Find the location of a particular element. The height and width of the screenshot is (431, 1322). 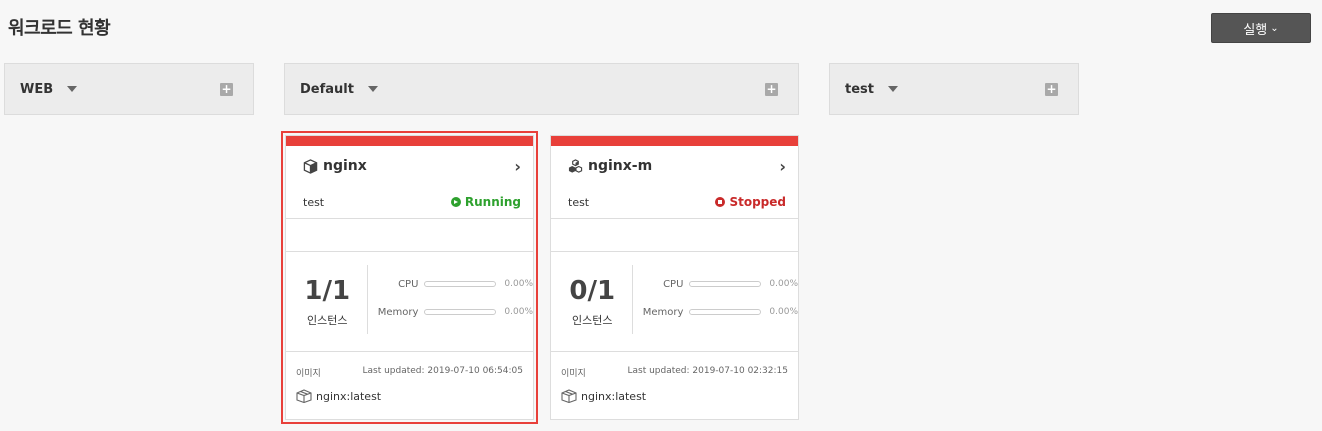

cube-icon is located at coordinates (310, 166).